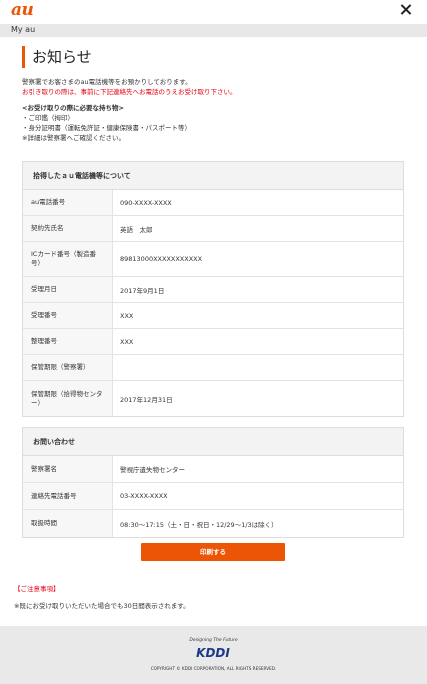 Image resolution: width=427 pixels, height=684 pixels. I want to click on row-label: 受理月日, so click(68, 289).